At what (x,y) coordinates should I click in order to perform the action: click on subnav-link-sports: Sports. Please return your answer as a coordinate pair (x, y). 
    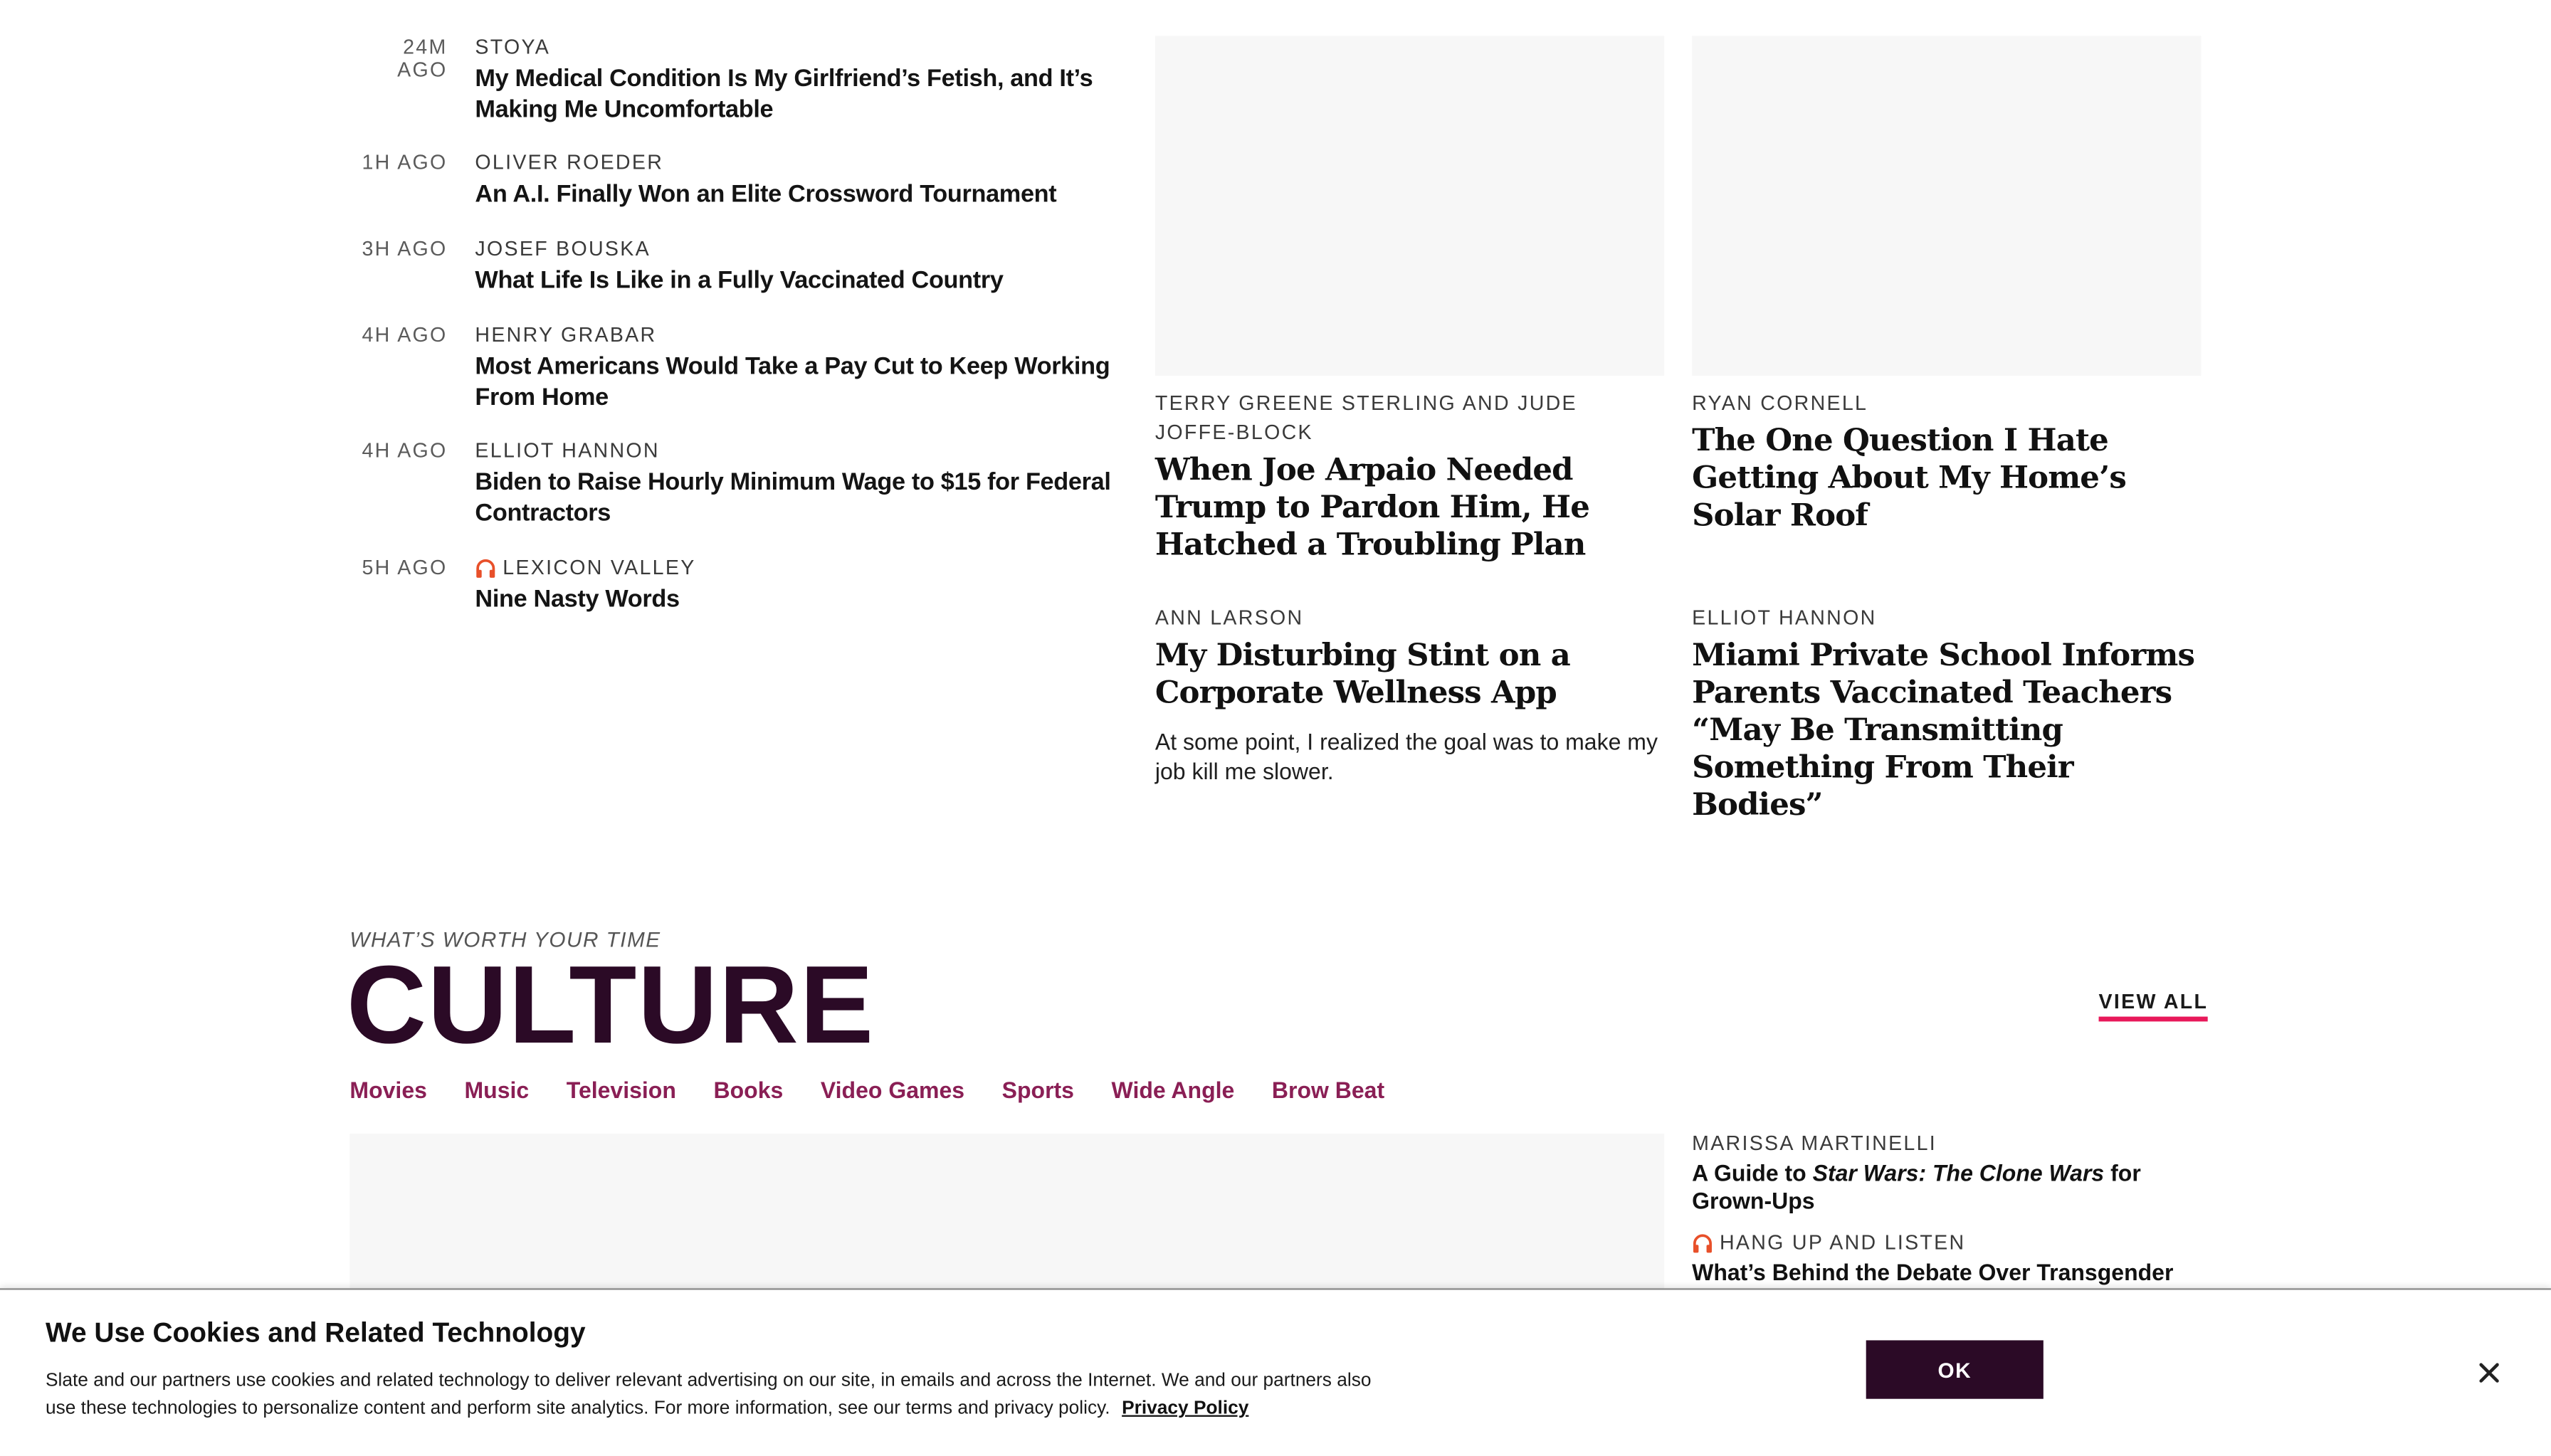
    Looking at the image, I should click on (1038, 1090).